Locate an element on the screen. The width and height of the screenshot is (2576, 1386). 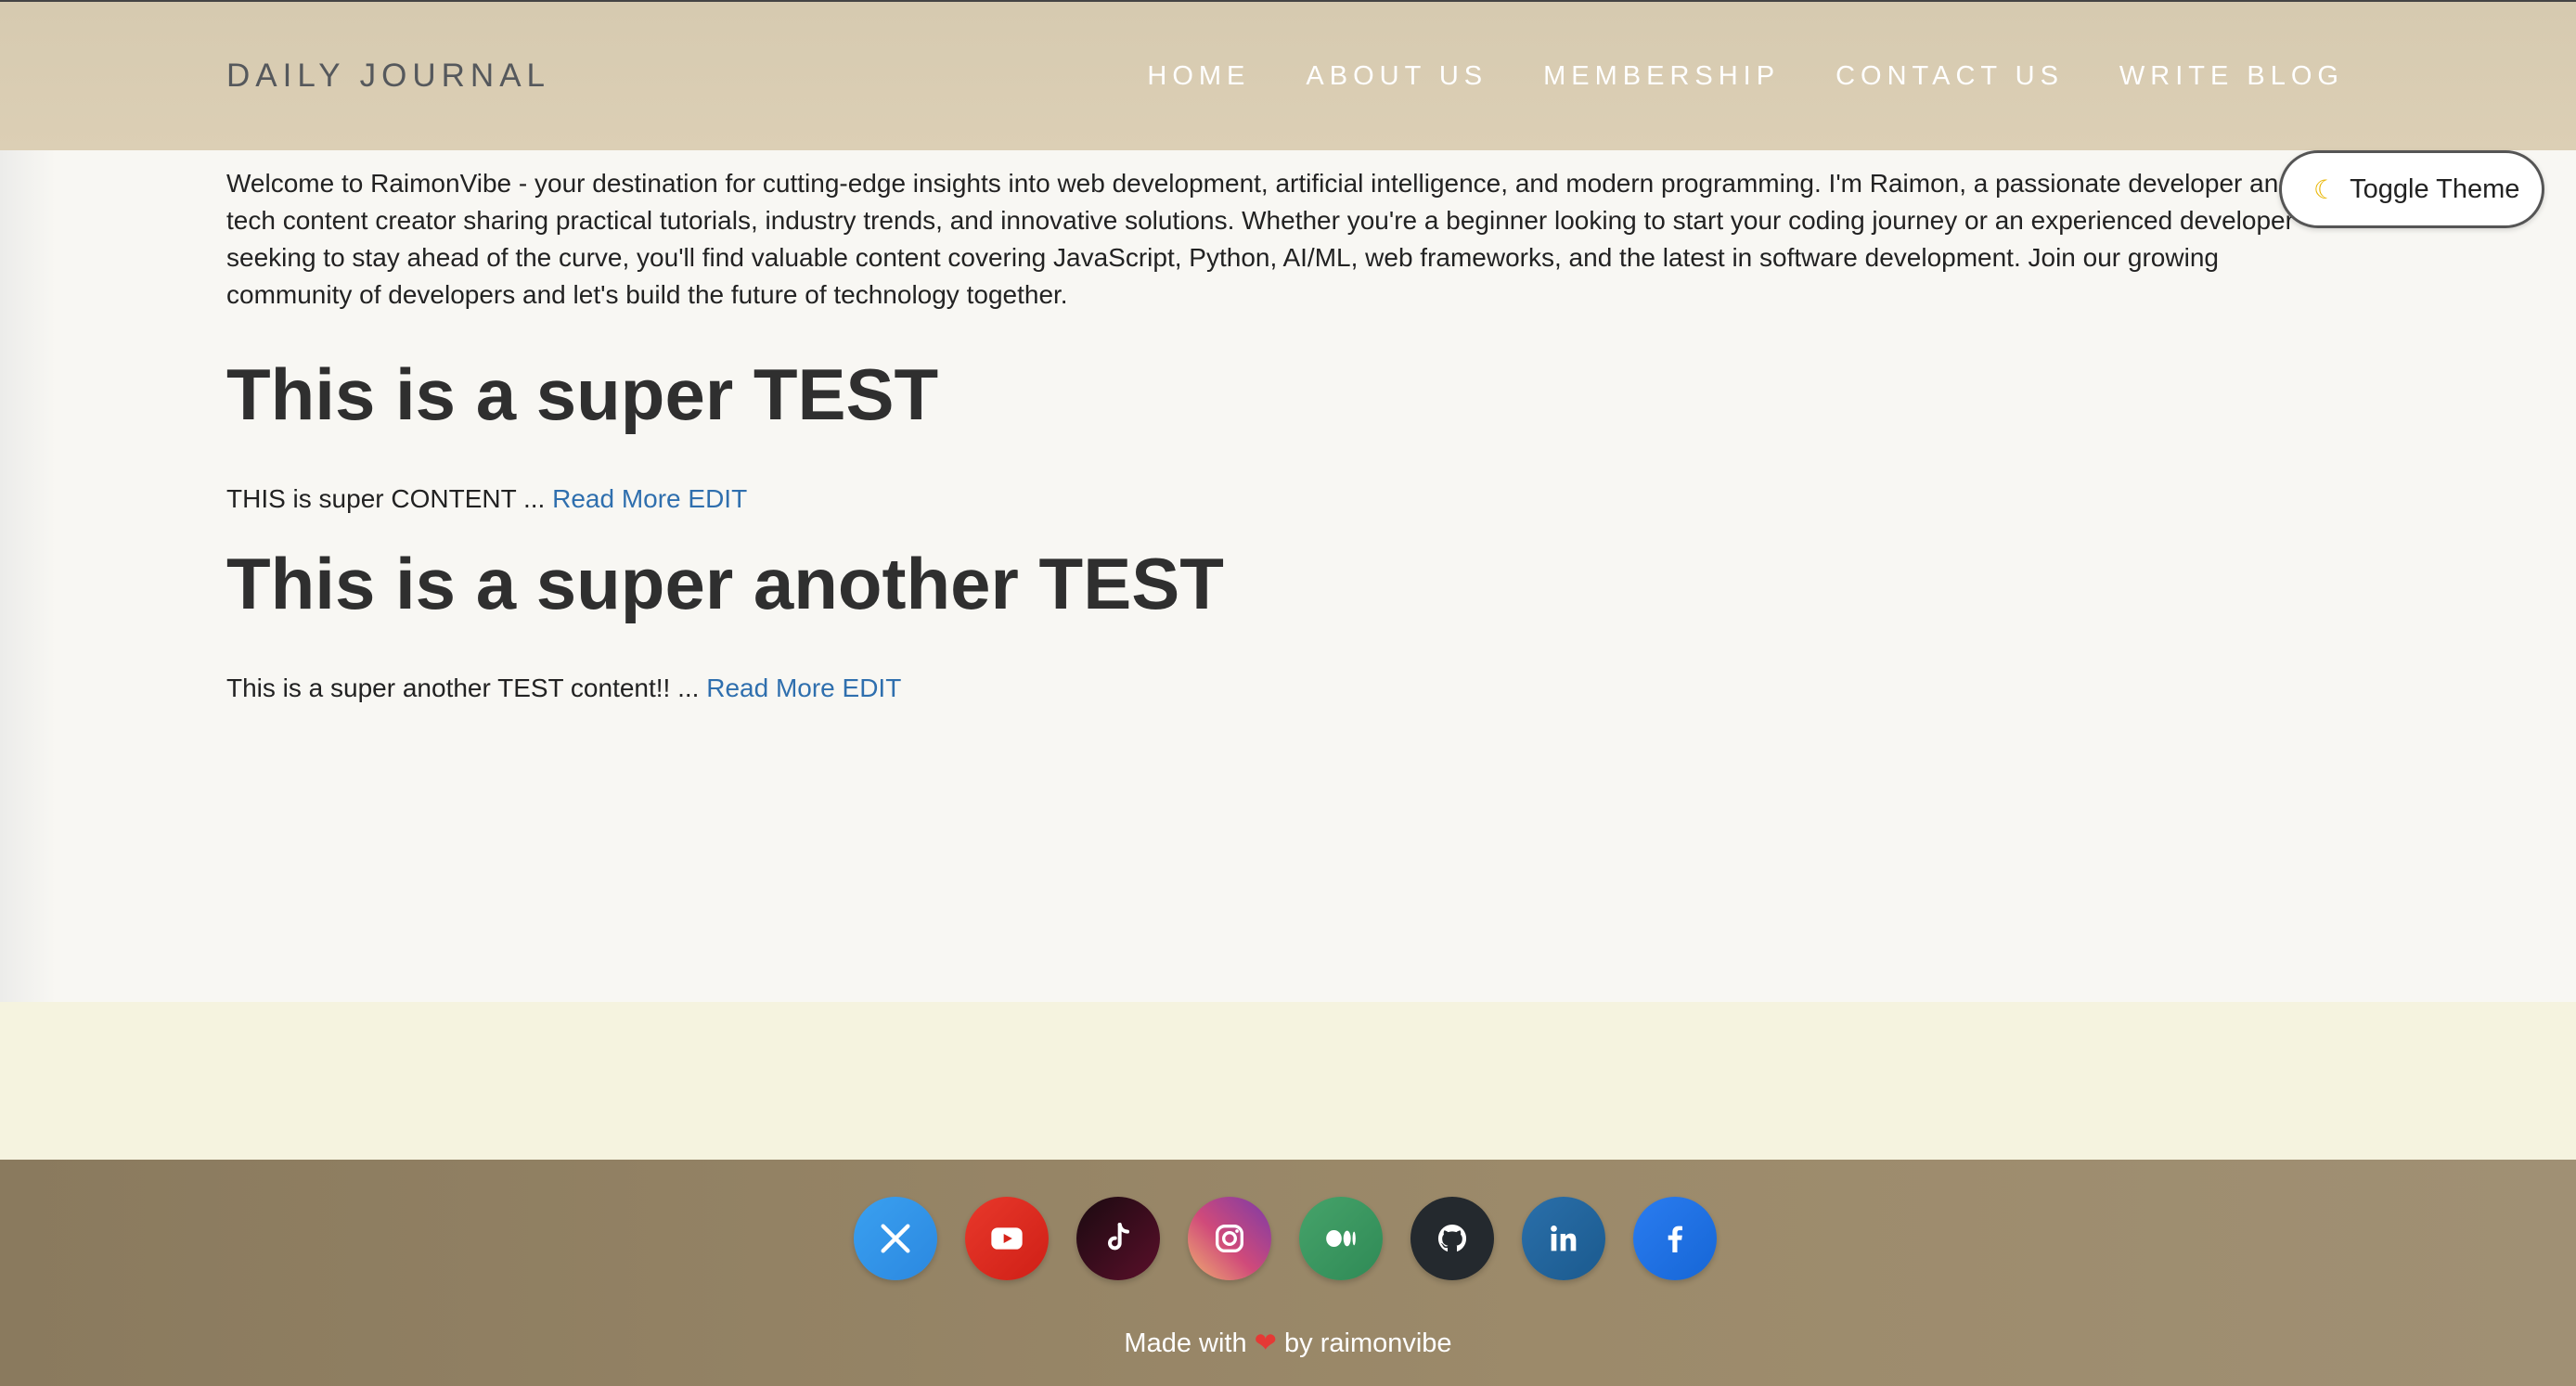
tiktok-icon is located at coordinates (1118, 1238).